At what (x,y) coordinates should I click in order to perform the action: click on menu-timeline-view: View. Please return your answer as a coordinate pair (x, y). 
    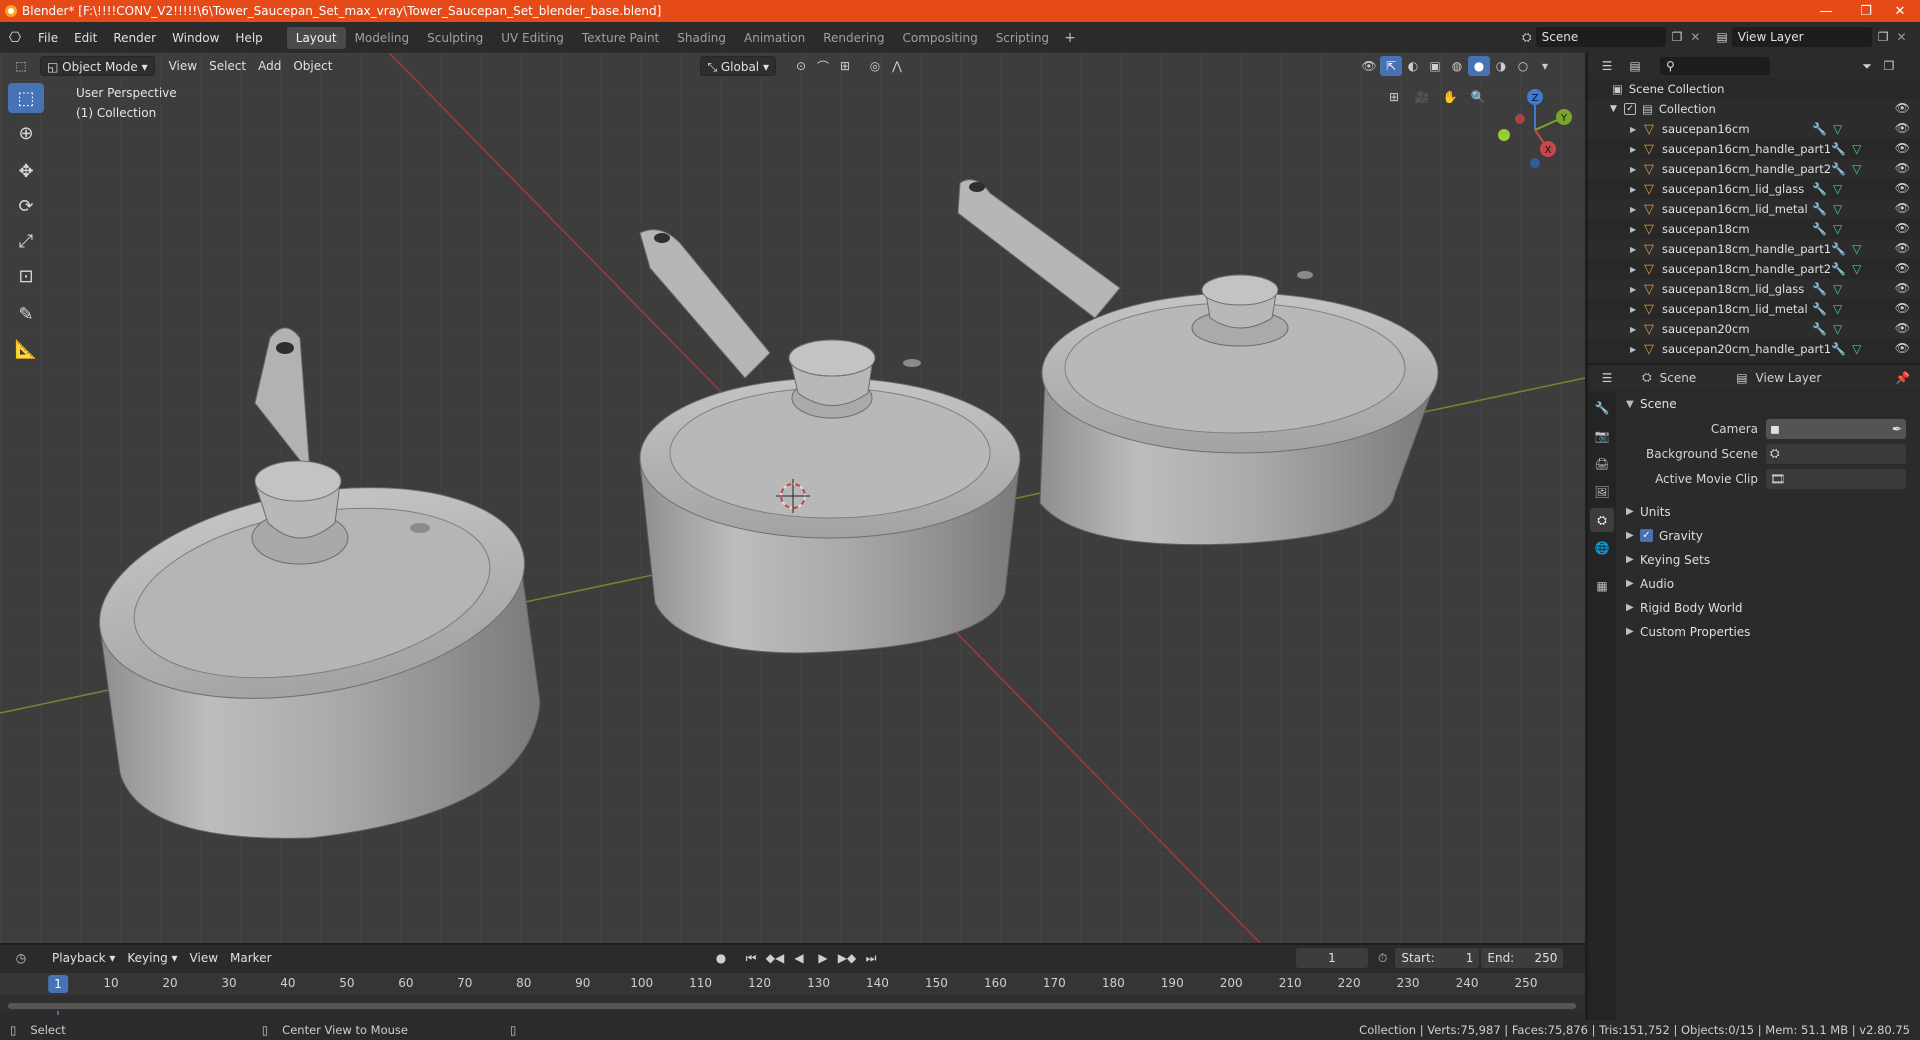
    Looking at the image, I should click on (204, 958).